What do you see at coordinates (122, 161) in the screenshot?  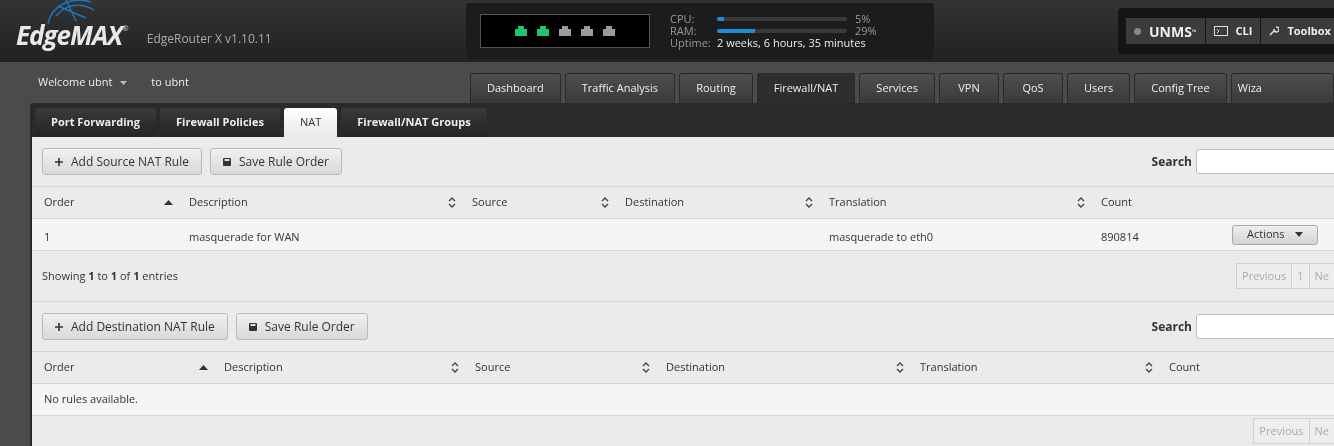 I see `add-rule-button: Add Source NAT Rule` at bounding box center [122, 161].